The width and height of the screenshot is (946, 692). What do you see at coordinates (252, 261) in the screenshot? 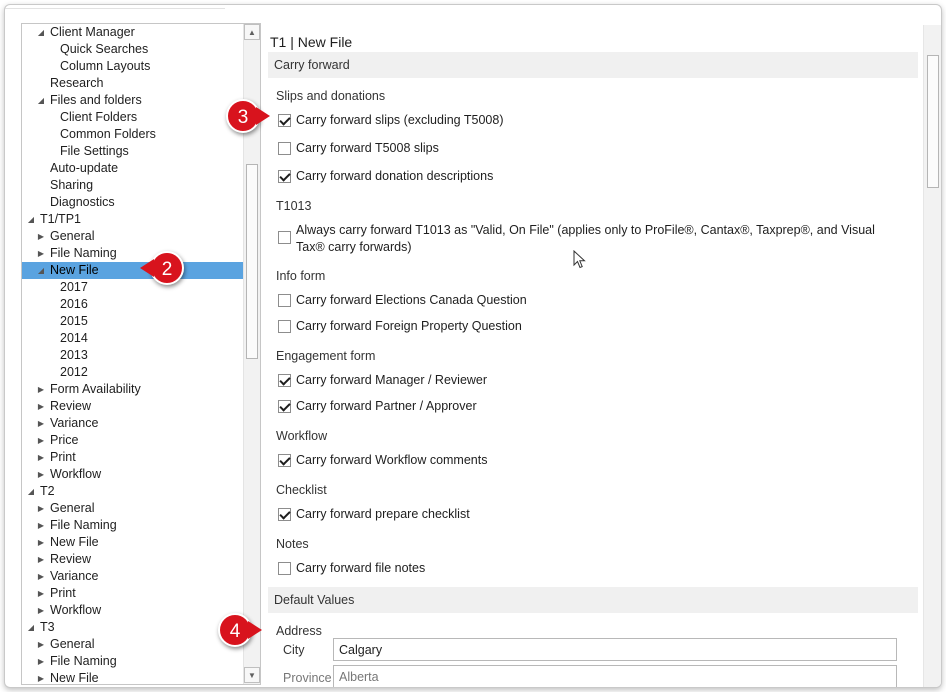
I see `tree-scroll-thumb` at bounding box center [252, 261].